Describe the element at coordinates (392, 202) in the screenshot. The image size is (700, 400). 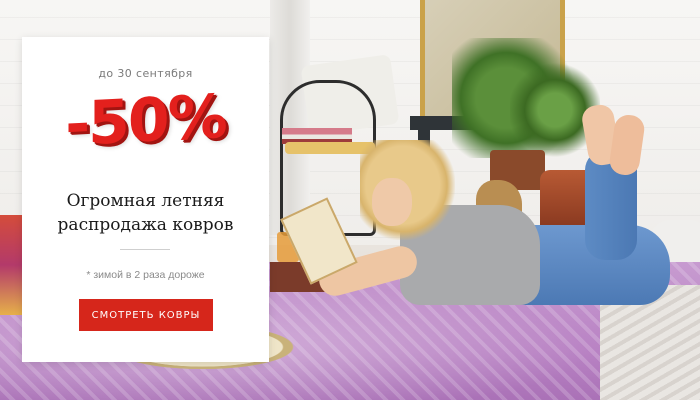
I see `woman-face` at that location.